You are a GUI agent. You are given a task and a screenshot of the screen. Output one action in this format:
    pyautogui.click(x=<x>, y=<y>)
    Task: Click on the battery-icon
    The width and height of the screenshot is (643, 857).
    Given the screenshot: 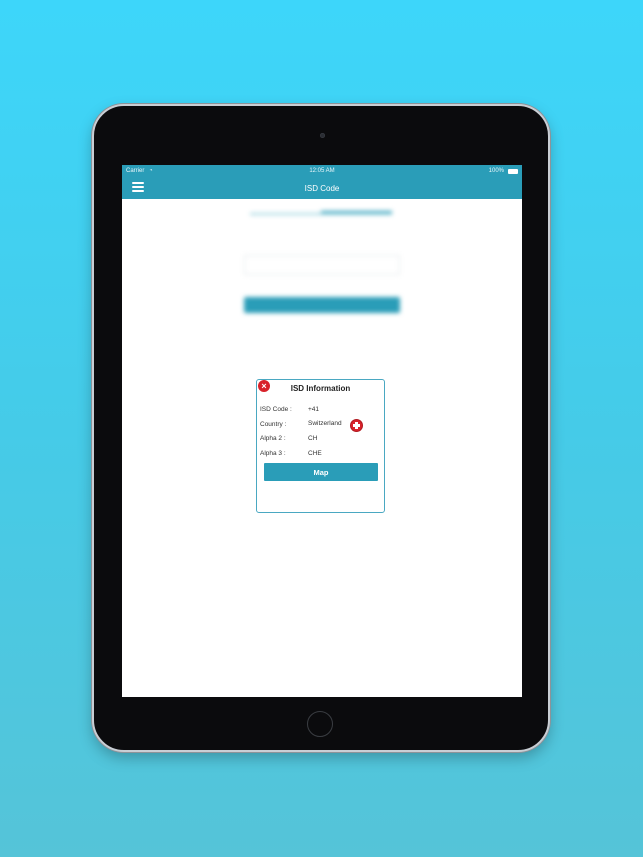 What is the action you would take?
    pyautogui.click(x=513, y=171)
    